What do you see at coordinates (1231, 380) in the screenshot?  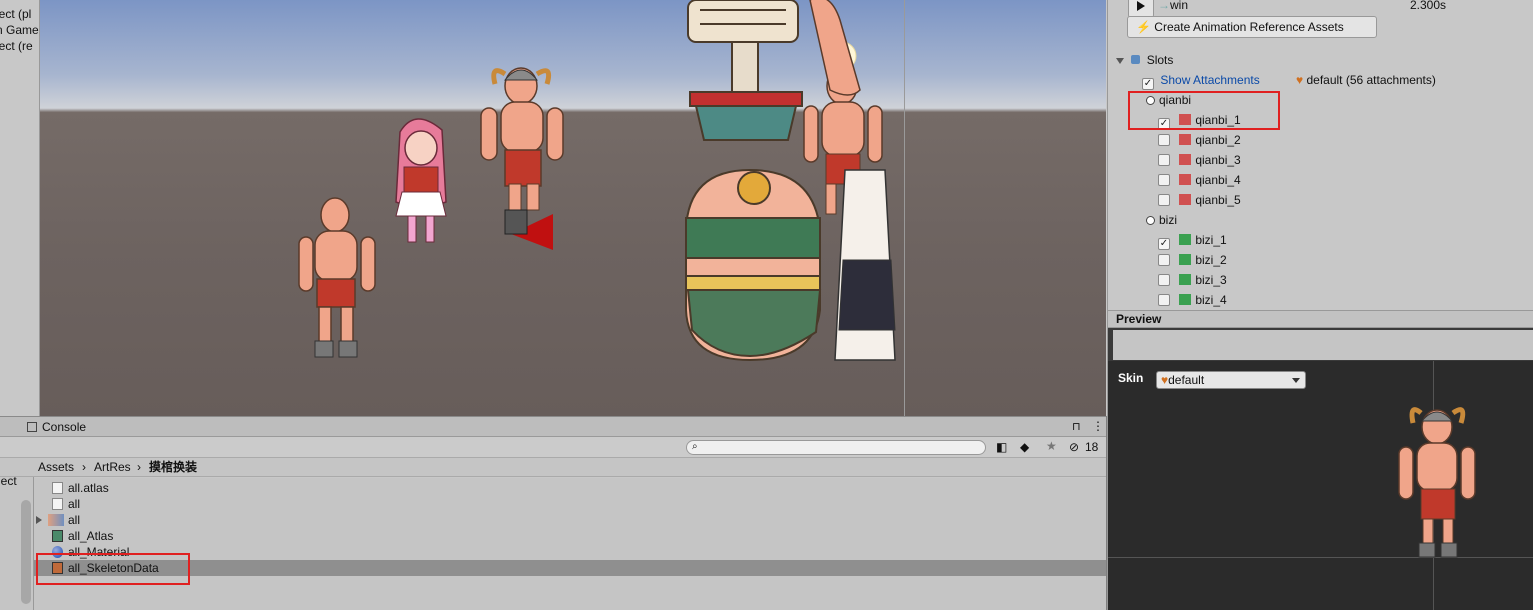 I see `skin-dropdown: ♥default` at bounding box center [1231, 380].